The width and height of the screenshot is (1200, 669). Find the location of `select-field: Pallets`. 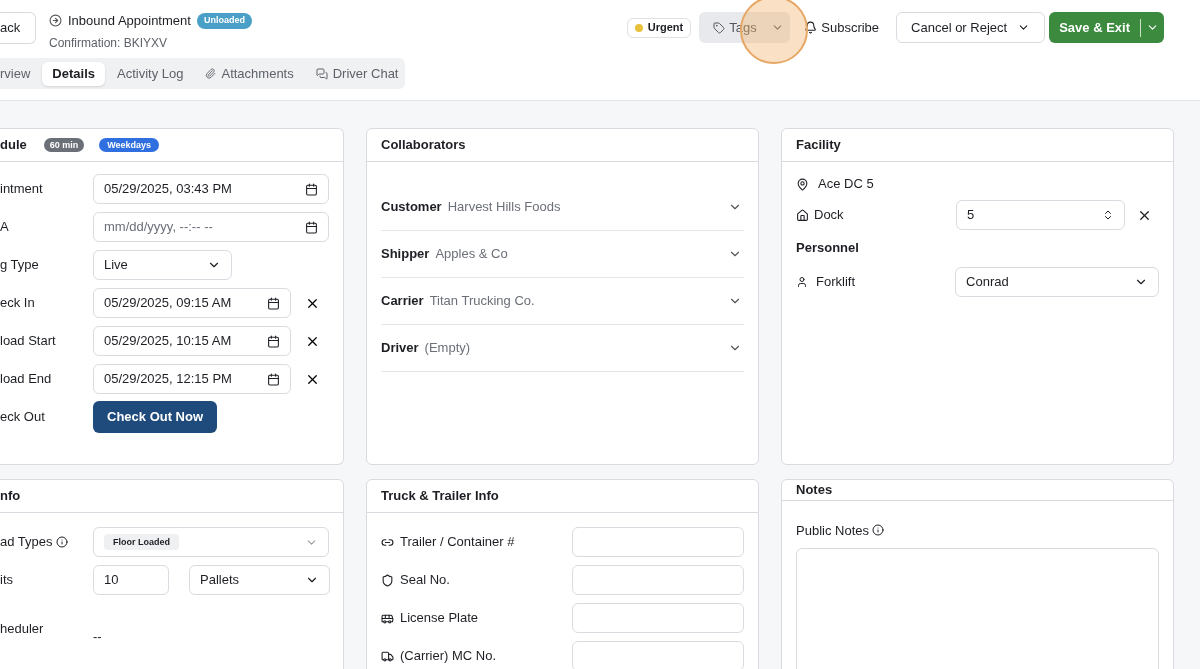

select-field: Pallets is located at coordinates (259, 580).